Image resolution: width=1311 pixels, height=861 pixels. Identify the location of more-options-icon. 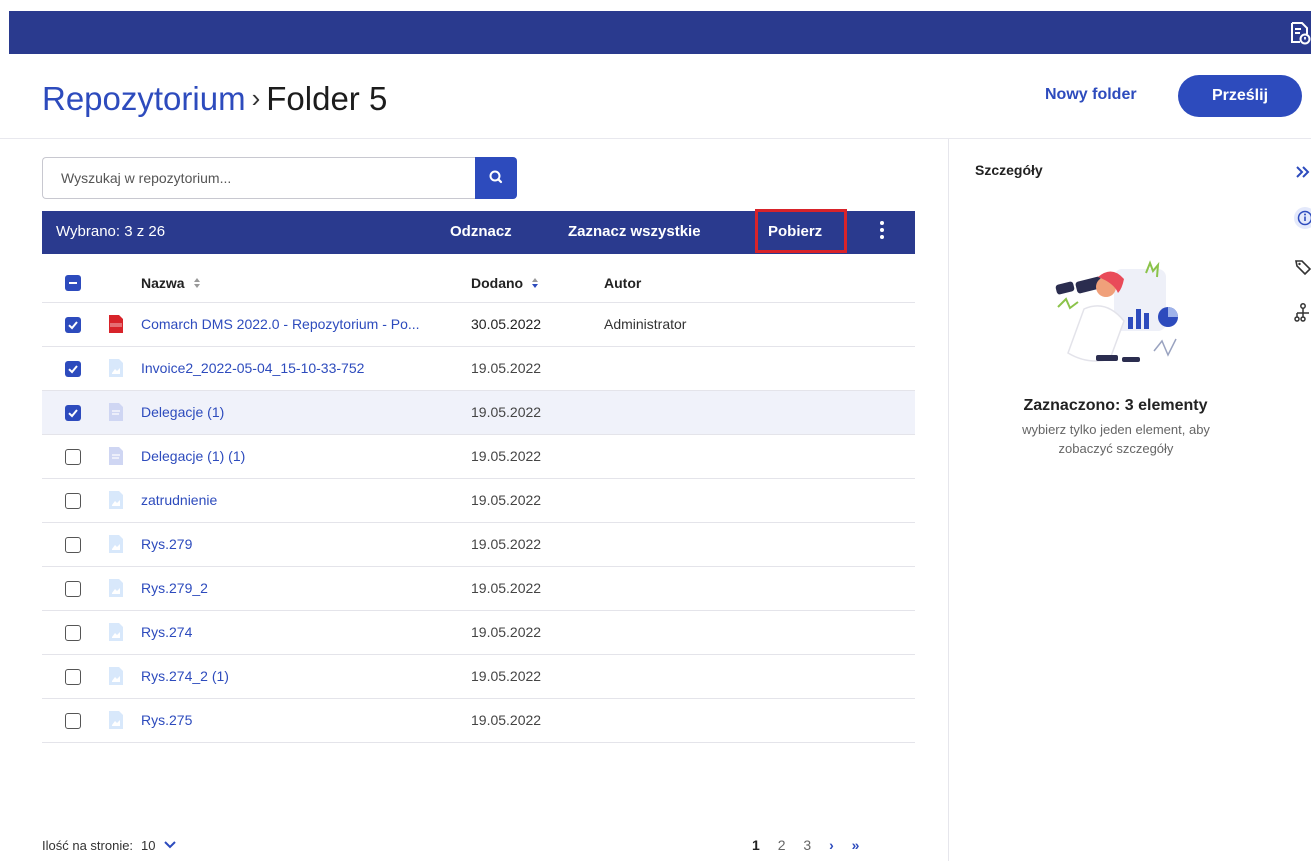
(882, 232).